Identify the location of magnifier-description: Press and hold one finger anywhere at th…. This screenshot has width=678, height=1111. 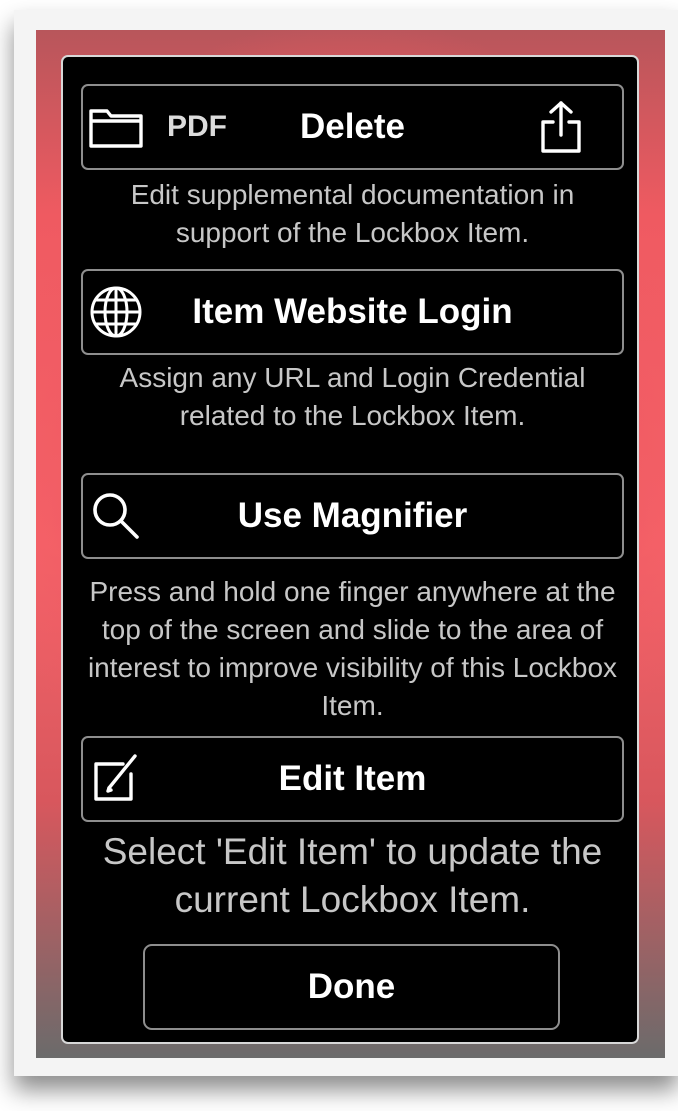
(352, 648).